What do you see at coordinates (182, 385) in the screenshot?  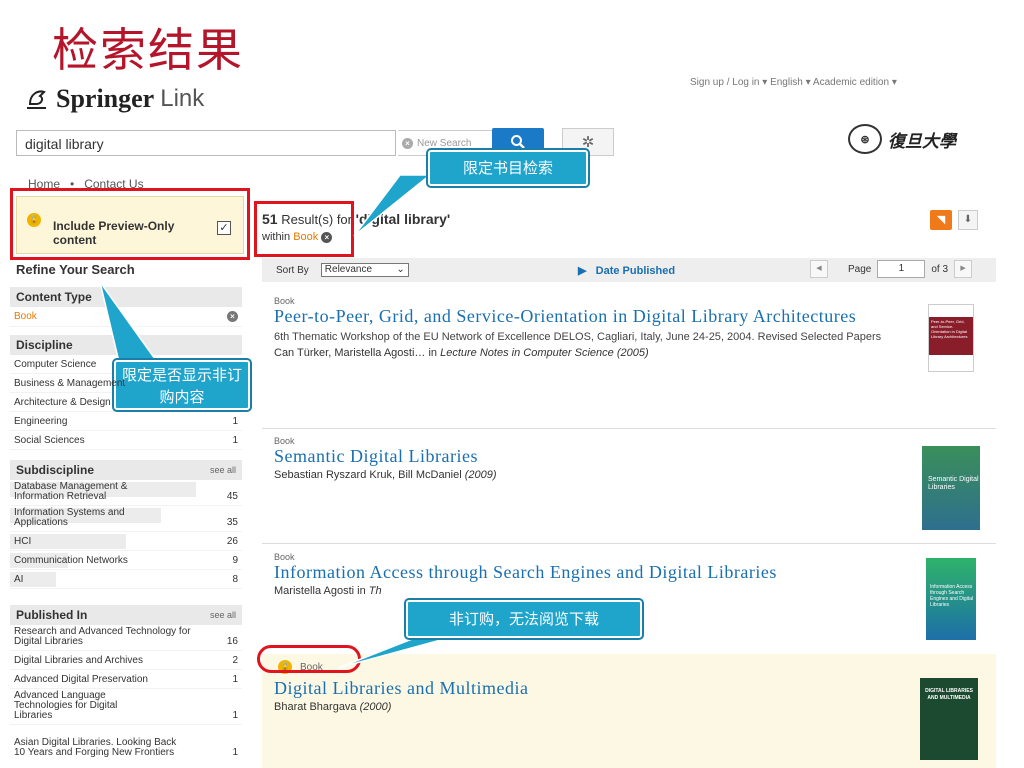 I see `callout-preview-filter: 限定是否显示非订购内容` at bounding box center [182, 385].